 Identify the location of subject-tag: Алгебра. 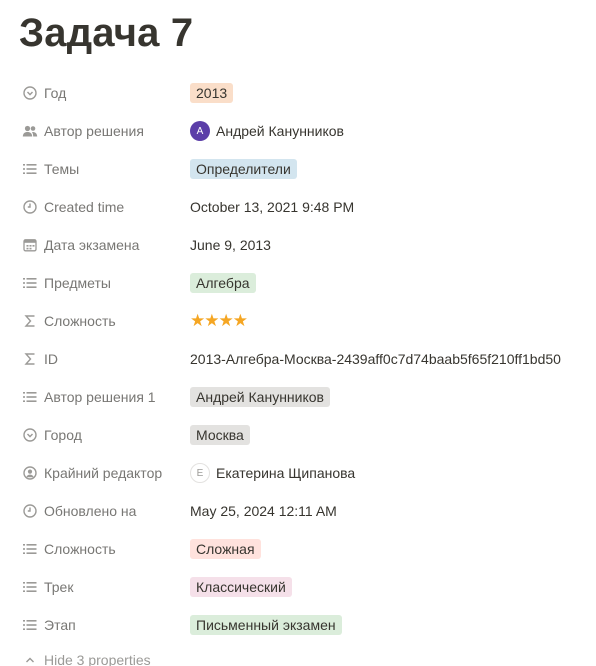
(223, 283).